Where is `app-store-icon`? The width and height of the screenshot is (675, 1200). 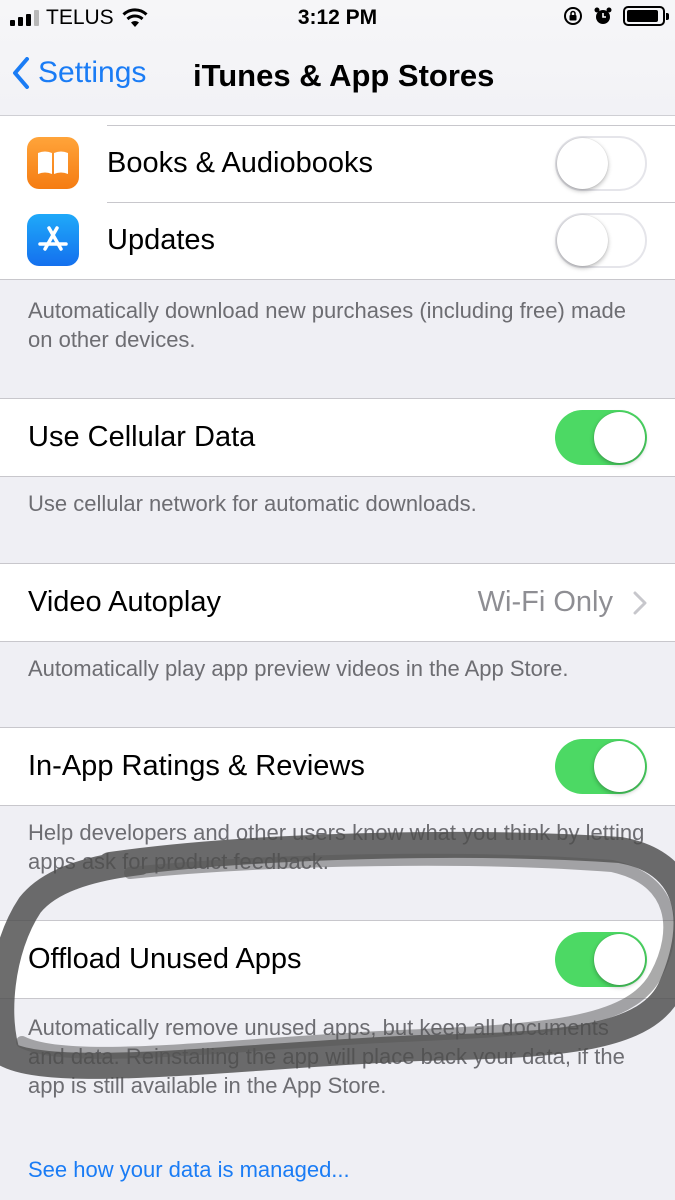
app-store-icon is located at coordinates (53, 240).